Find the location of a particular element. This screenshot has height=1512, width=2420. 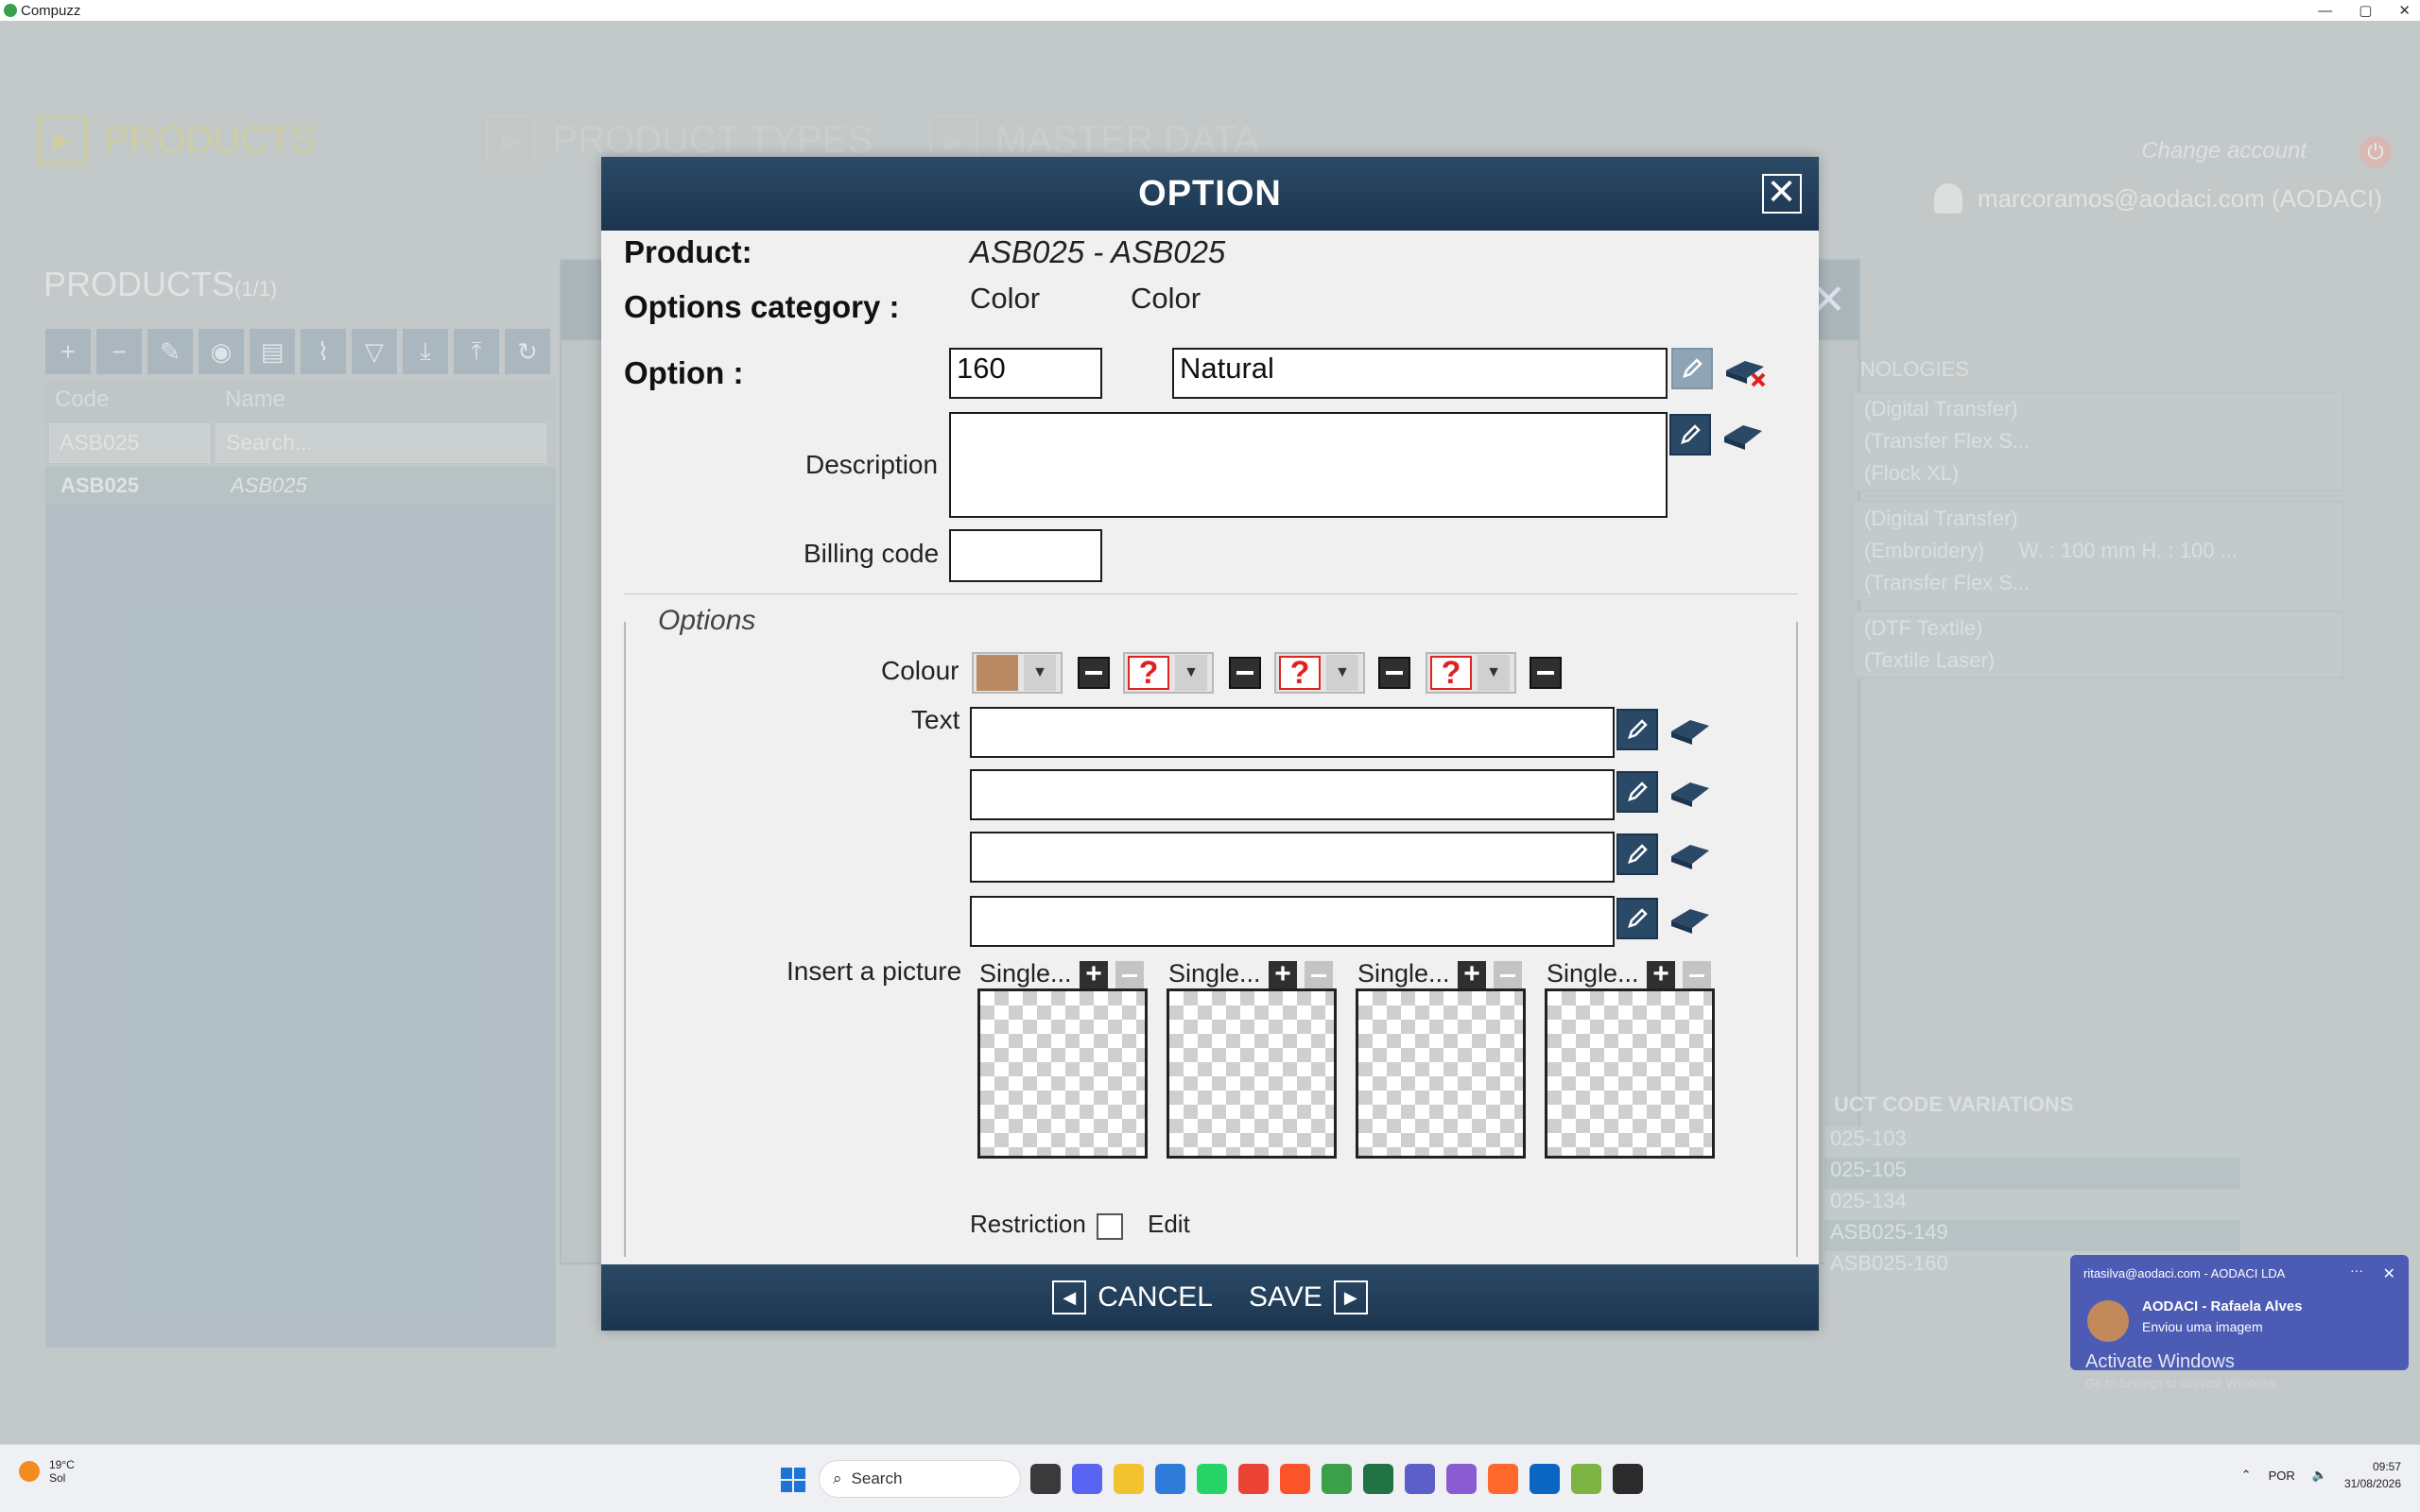

cancel-button: ◀ CANCEL is located at coordinates (1132, 1297).